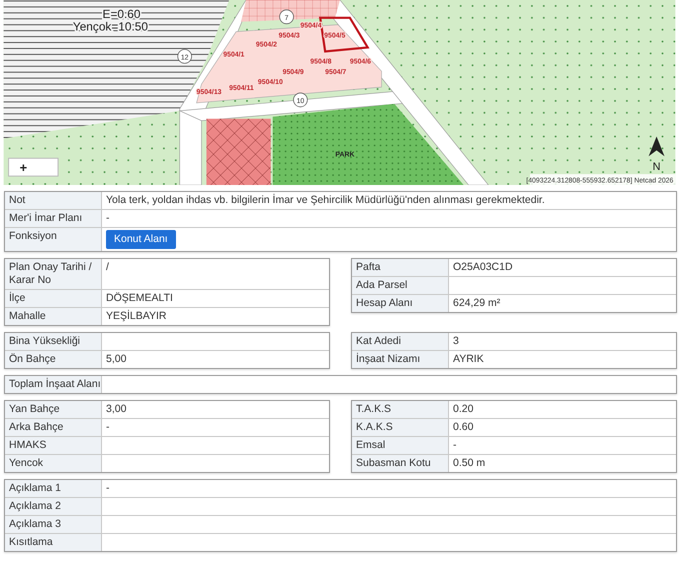 This screenshot has height=580, width=679. I want to click on label-cell: İnşaat Nizamı, so click(400, 359).